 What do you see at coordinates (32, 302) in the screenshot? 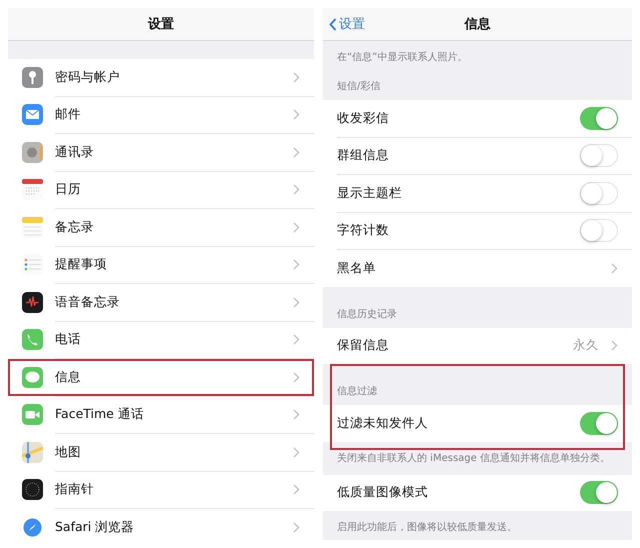
I see `waveform-icon` at bounding box center [32, 302].